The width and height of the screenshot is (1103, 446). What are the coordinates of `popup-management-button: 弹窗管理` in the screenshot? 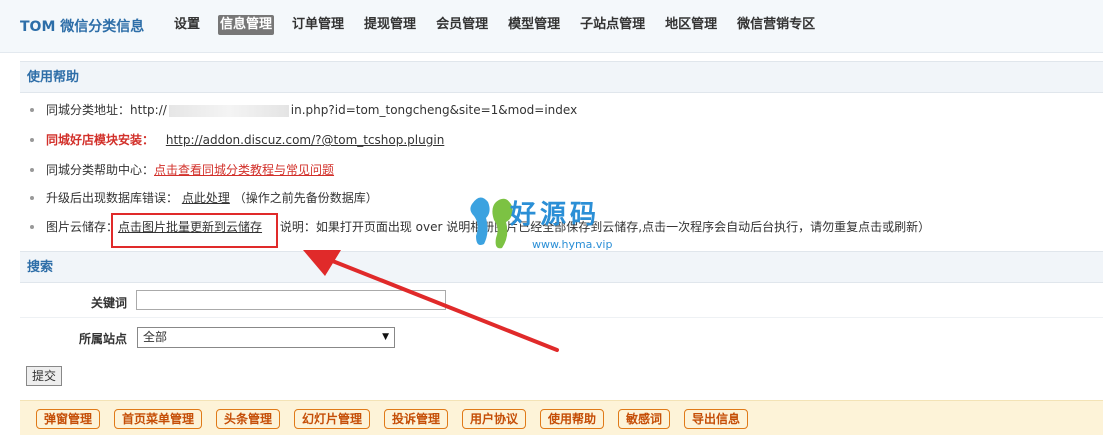 It's located at (68, 419).